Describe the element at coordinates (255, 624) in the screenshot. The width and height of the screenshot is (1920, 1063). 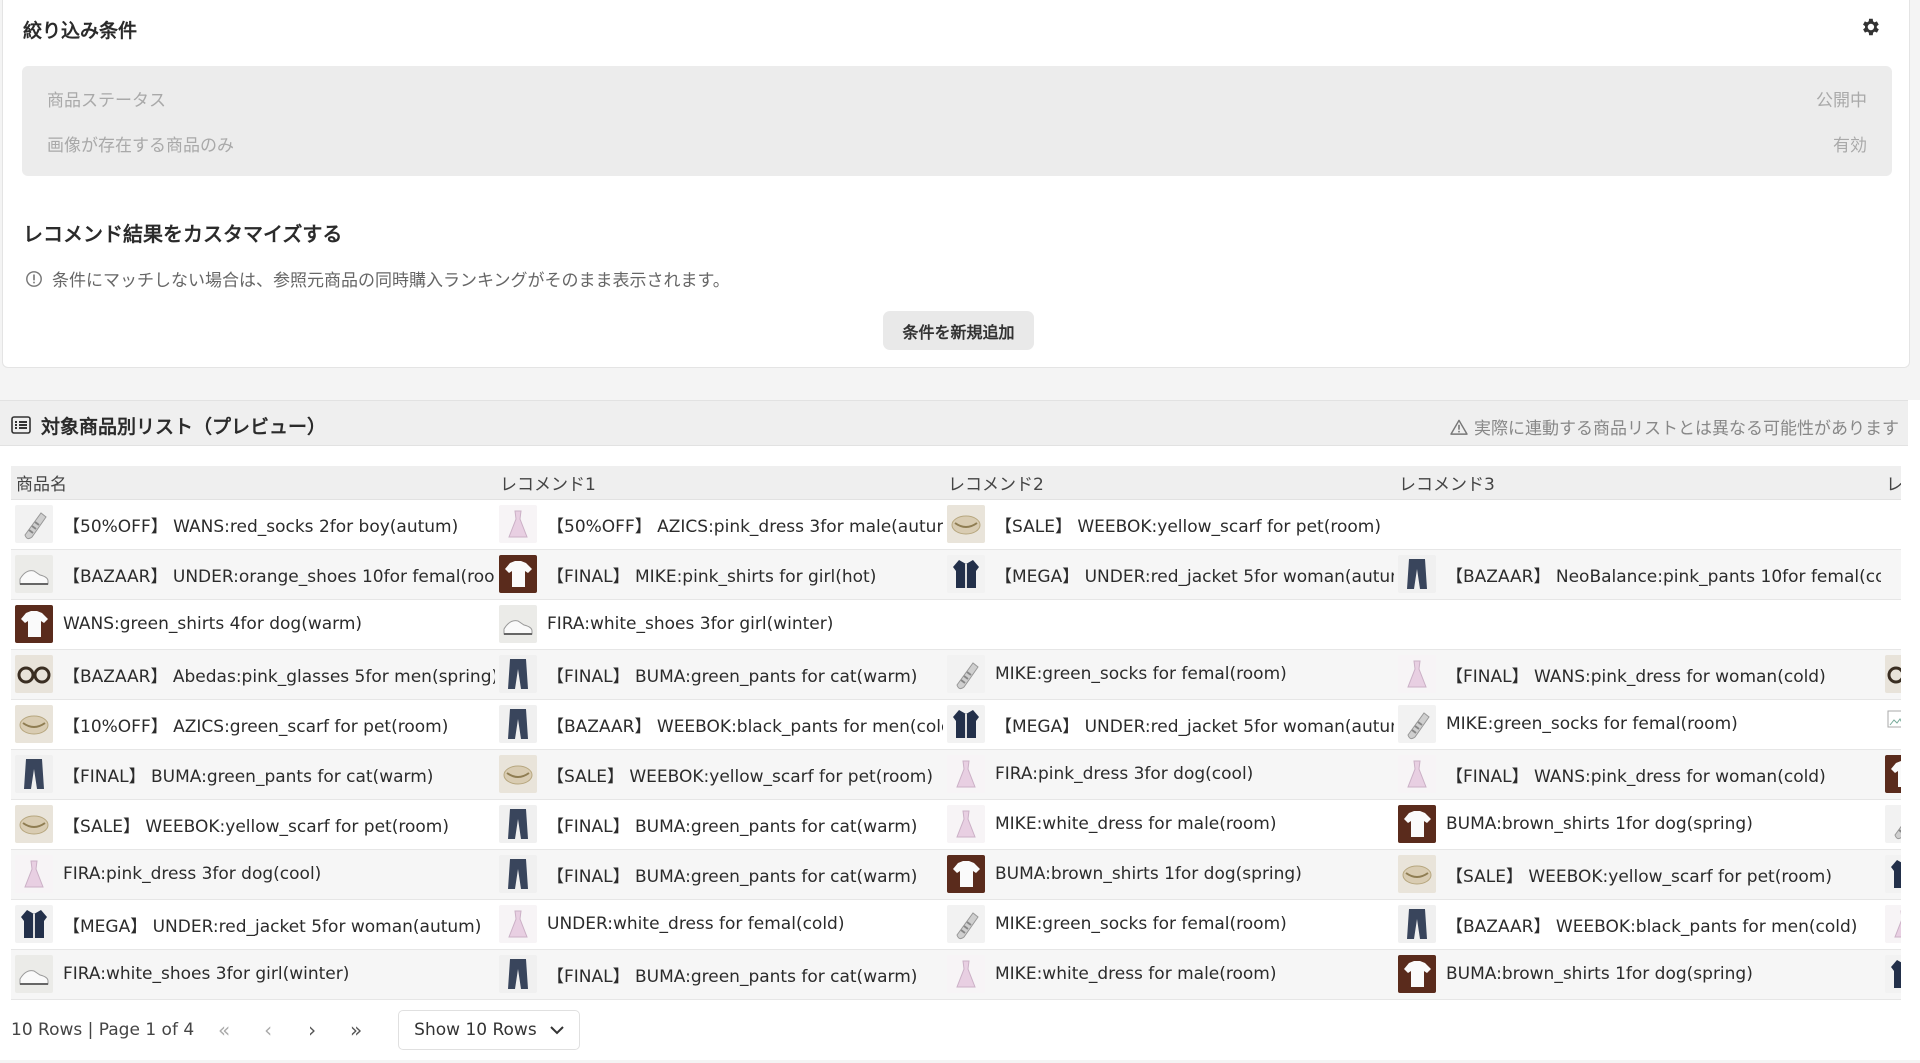
I see `product-item: WANS:green_shirts 4for dog(warm)` at that location.